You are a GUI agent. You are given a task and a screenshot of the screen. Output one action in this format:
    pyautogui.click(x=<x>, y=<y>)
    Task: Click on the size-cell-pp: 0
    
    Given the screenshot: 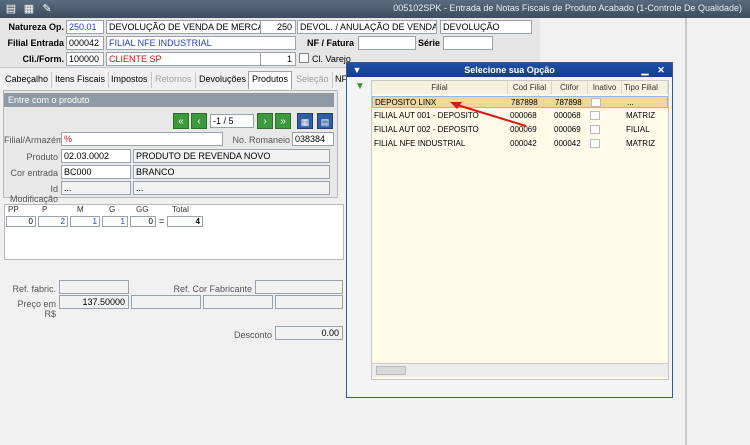 What is the action you would take?
    pyautogui.click(x=21, y=221)
    